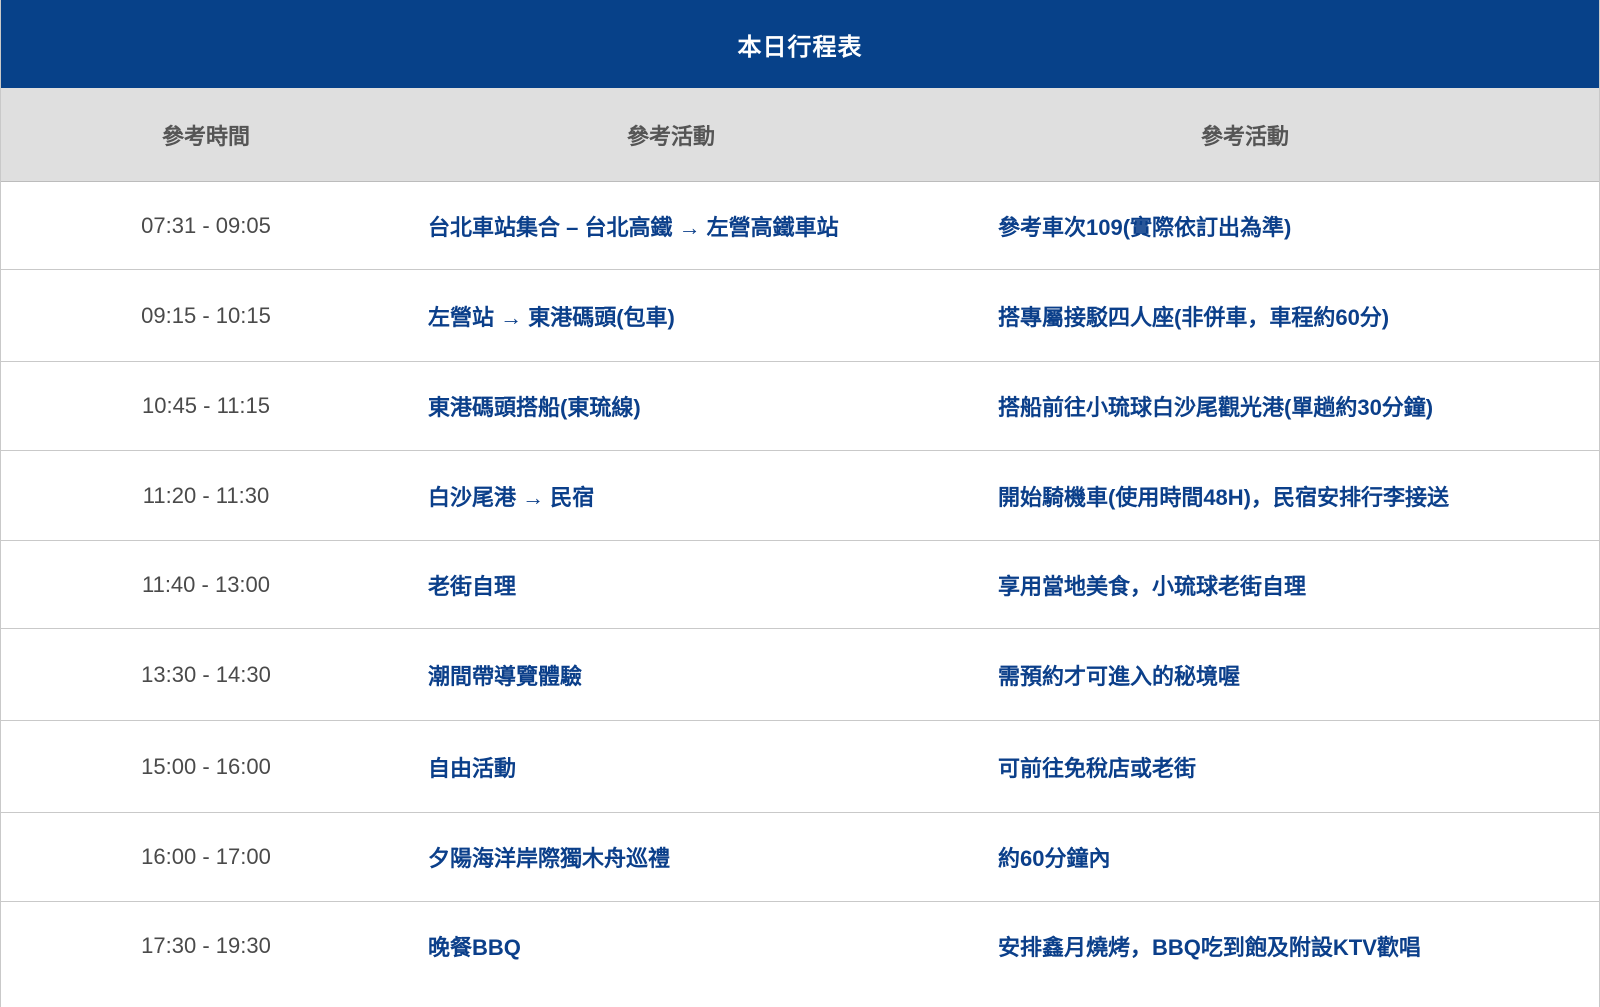 This screenshot has height=1007, width=1600. Describe the element at coordinates (205, 136) in the screenshot. I see `header-time: 參考時間` at that location.